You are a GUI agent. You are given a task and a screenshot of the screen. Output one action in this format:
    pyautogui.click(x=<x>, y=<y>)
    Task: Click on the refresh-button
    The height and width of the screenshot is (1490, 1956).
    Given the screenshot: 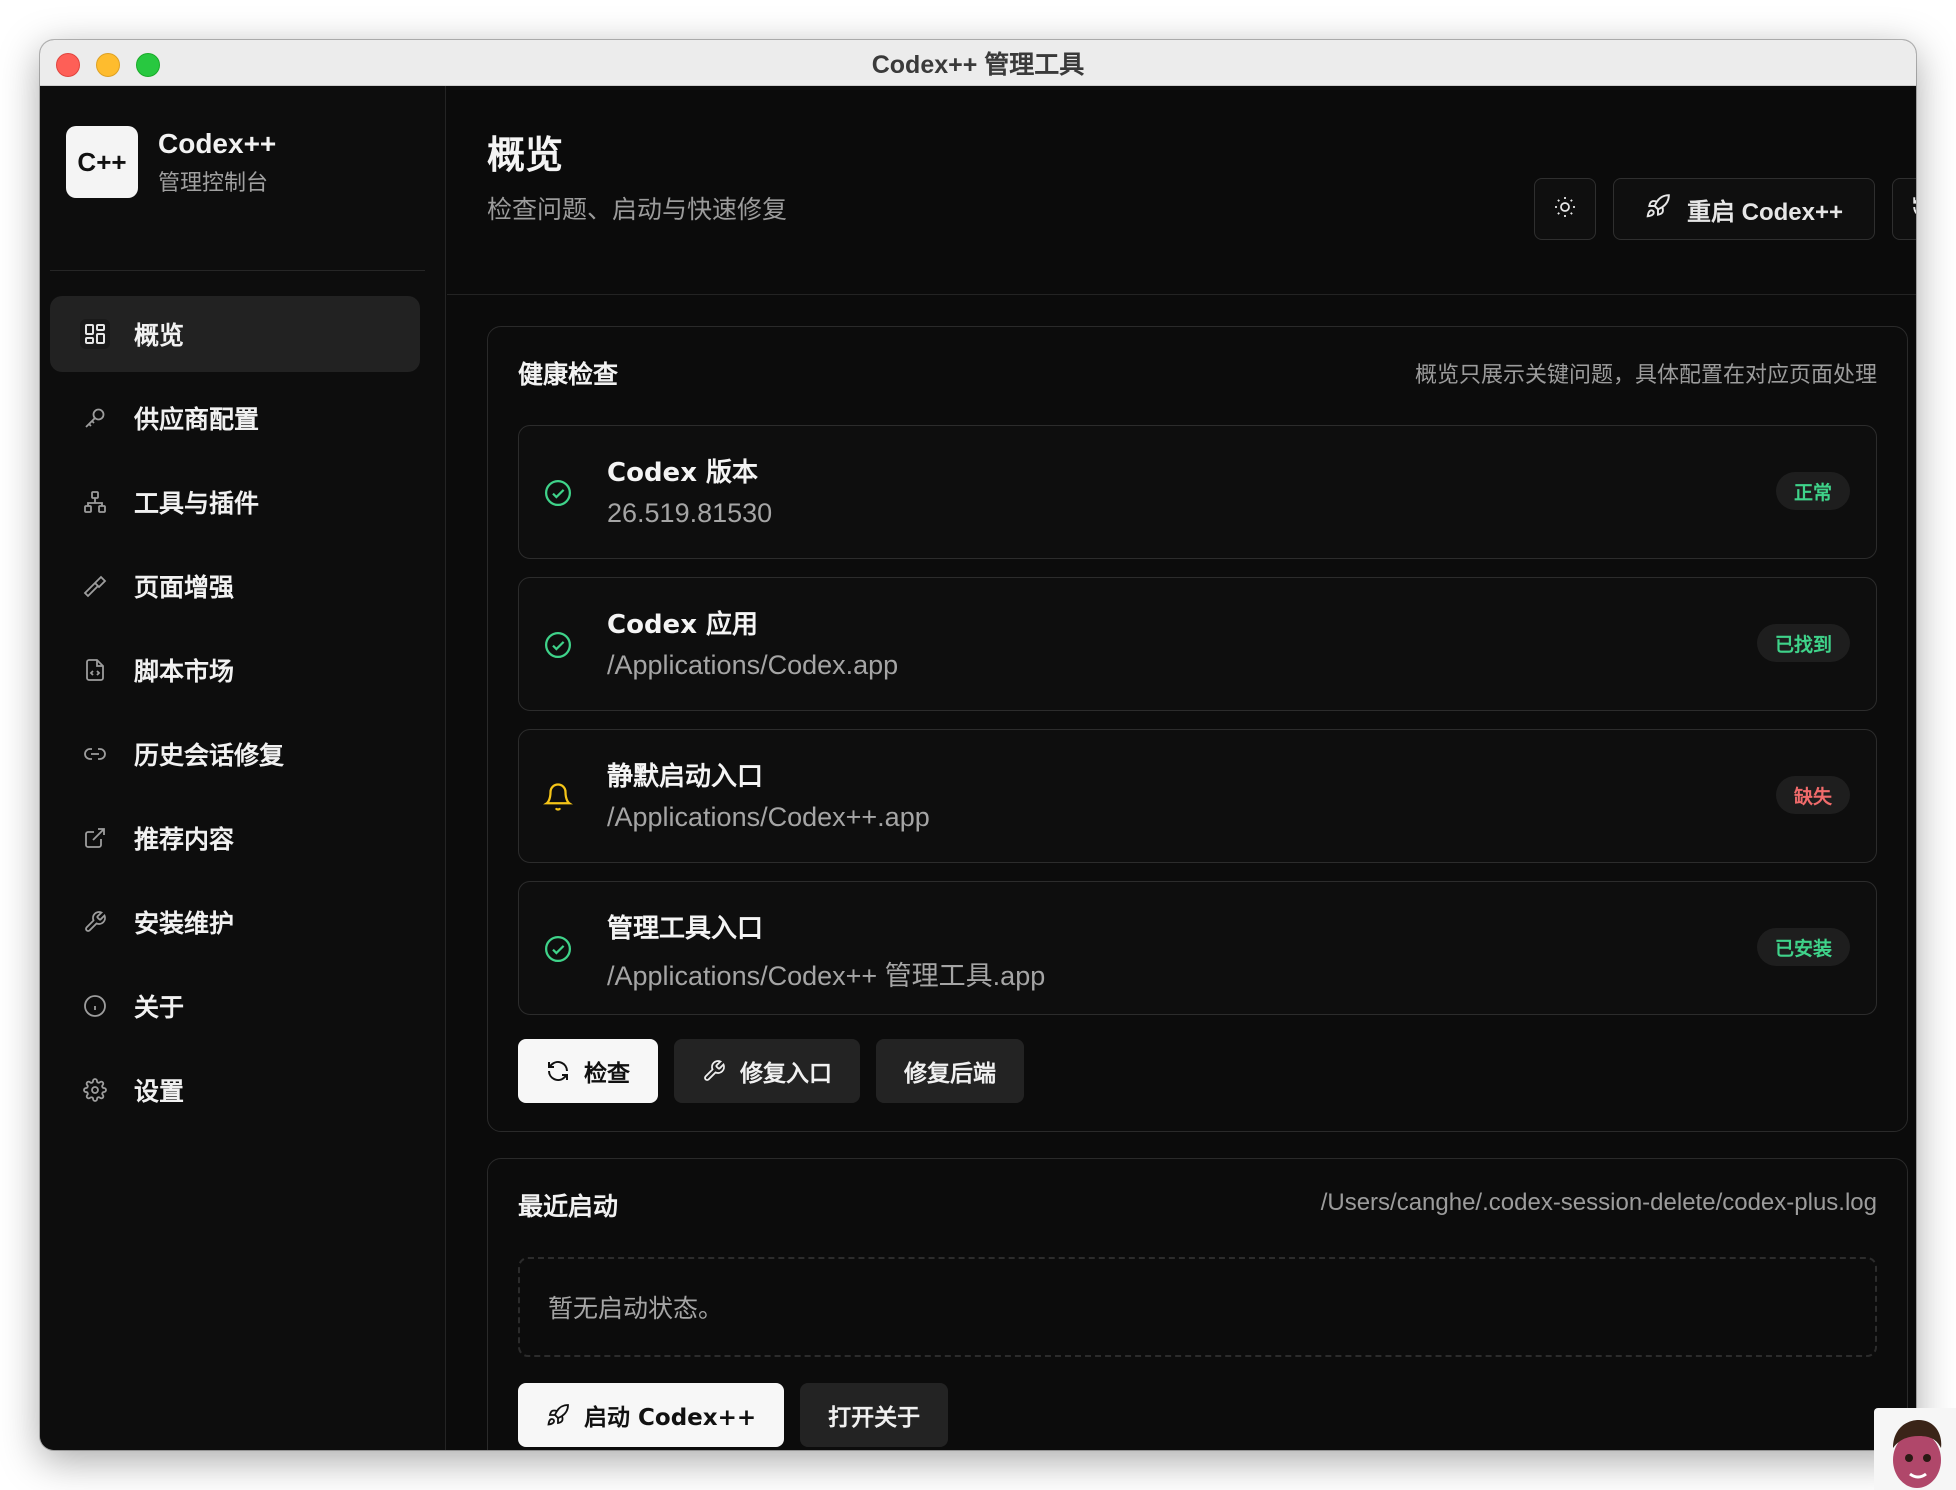 What is the action you would take?
    pyautogui.click(x=1904, y=209)
    